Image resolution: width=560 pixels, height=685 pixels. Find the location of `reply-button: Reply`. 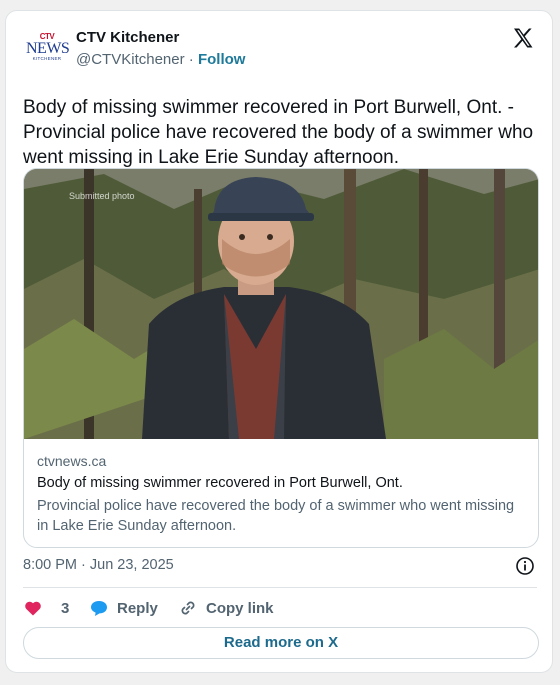

reply-button: Reply is located at coordinates (123, 608).